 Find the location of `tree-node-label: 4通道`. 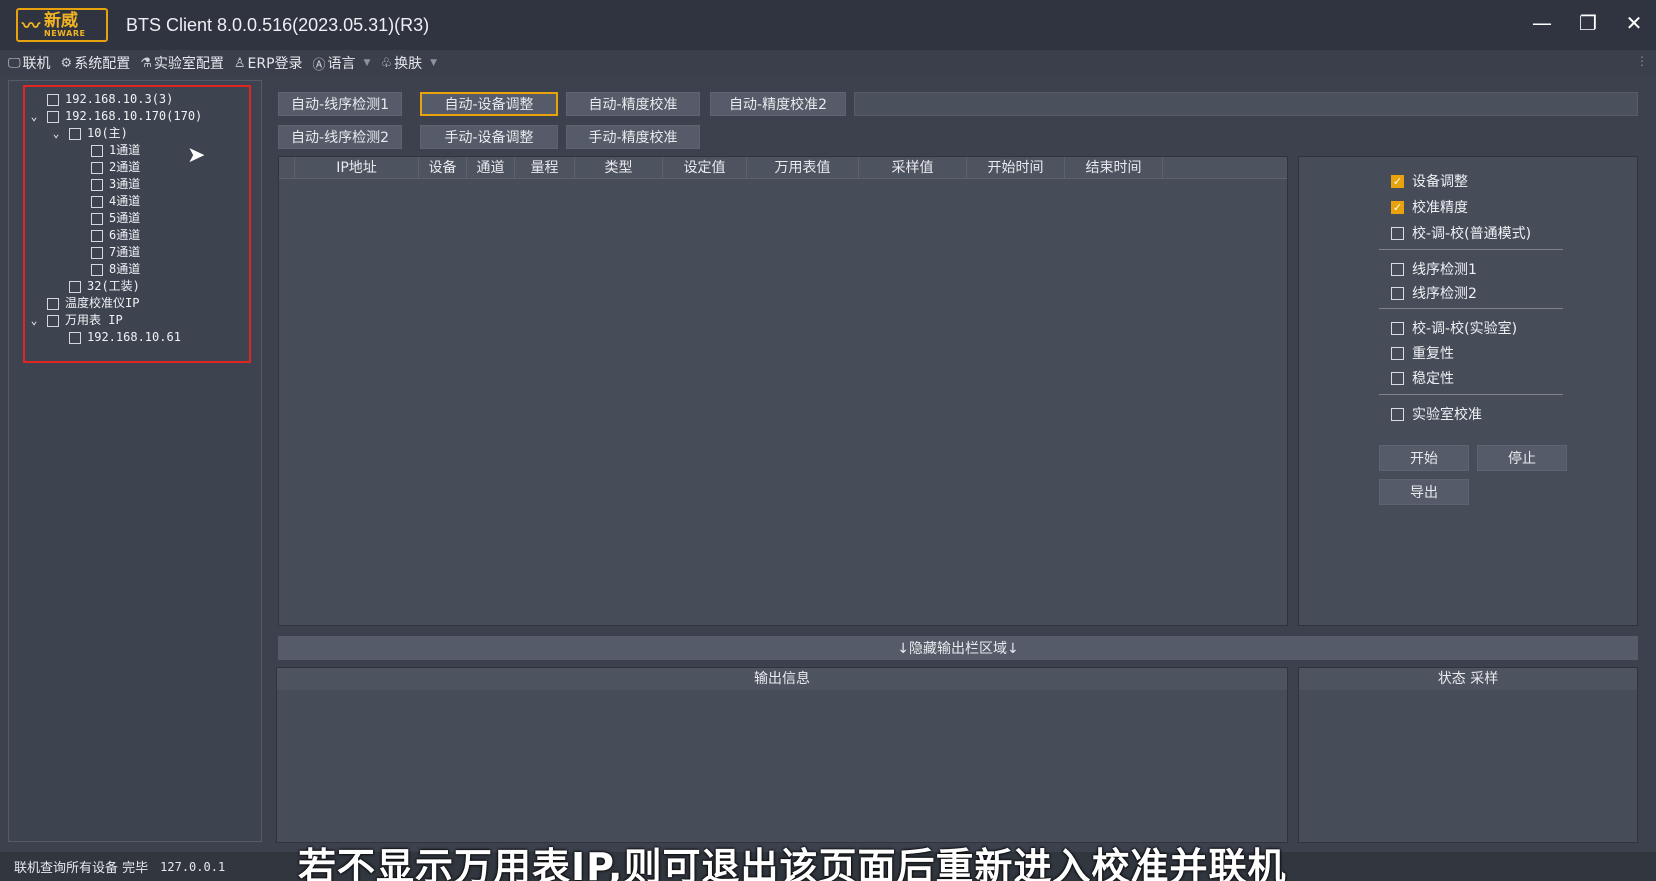

tree-node-label: 4通道 is located at coordinates (125, 201).